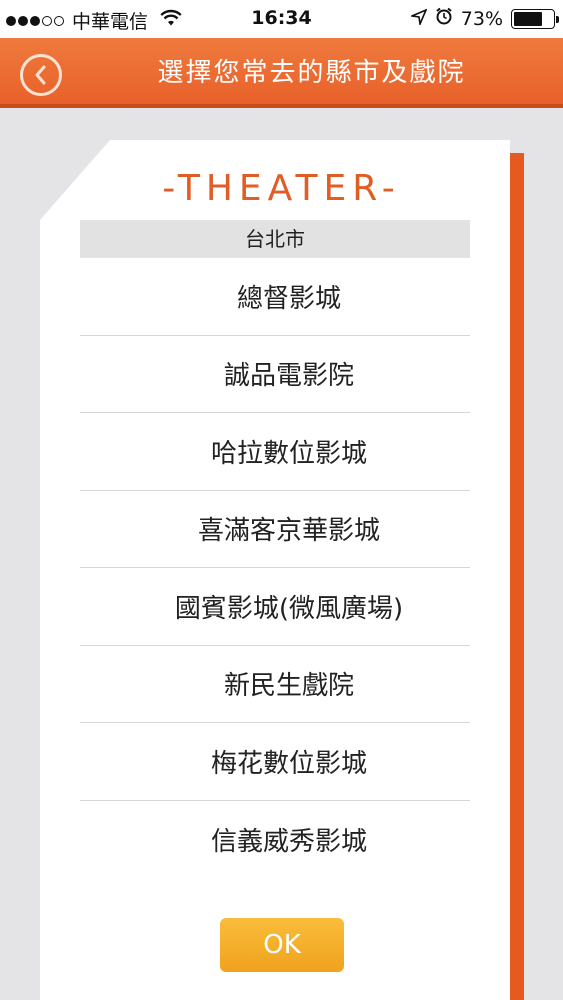 The width and height of the screenshot is (563, 1000). Describe the element at coordinates (275, 297) in the screenshot. I see `theater-item: 總督影城` at that location.